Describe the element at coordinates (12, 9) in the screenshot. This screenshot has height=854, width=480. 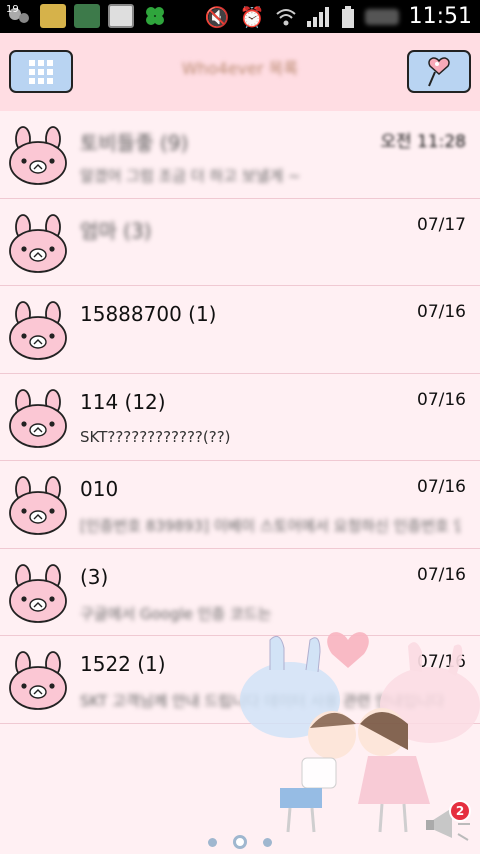
I see `notification-count: 19` at that location.